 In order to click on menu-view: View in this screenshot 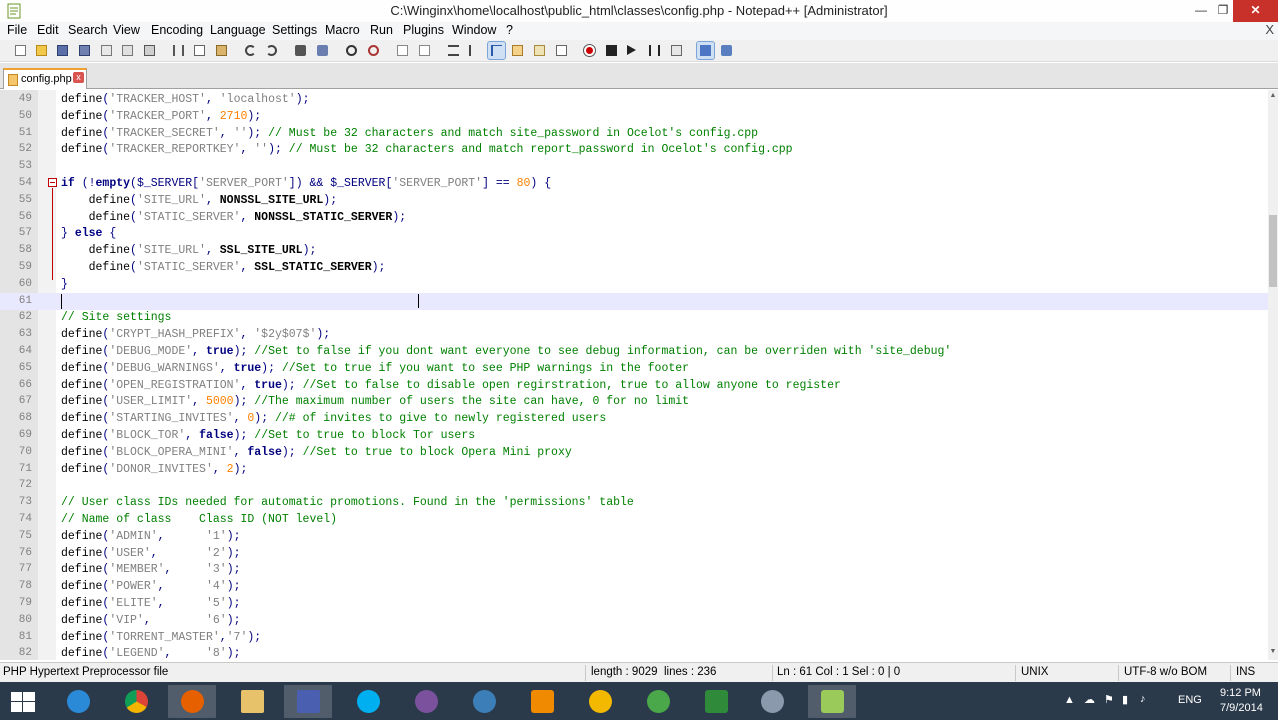, I will do `click(126, 30)`.